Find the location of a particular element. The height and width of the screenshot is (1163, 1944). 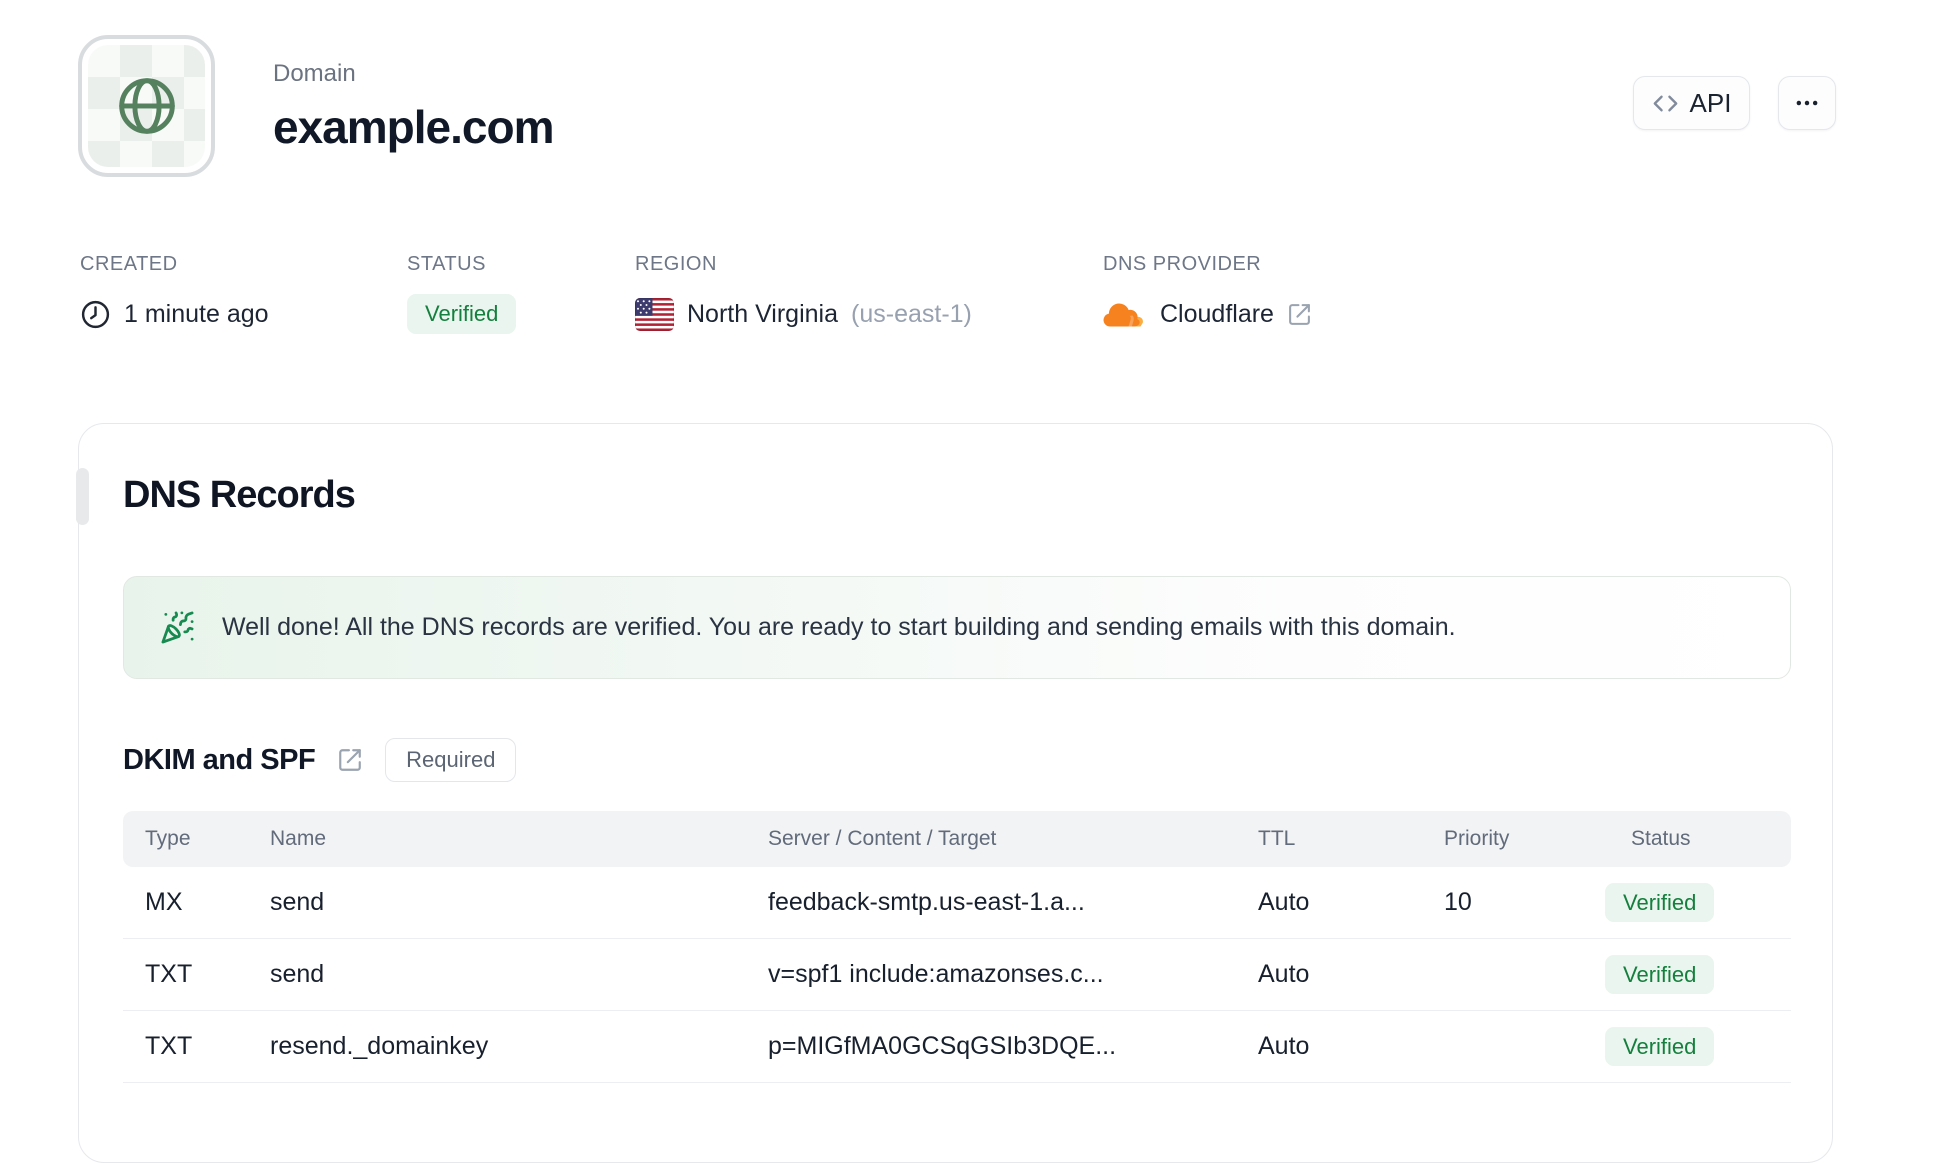

domain-avatar is located at coordinates (146, 106).